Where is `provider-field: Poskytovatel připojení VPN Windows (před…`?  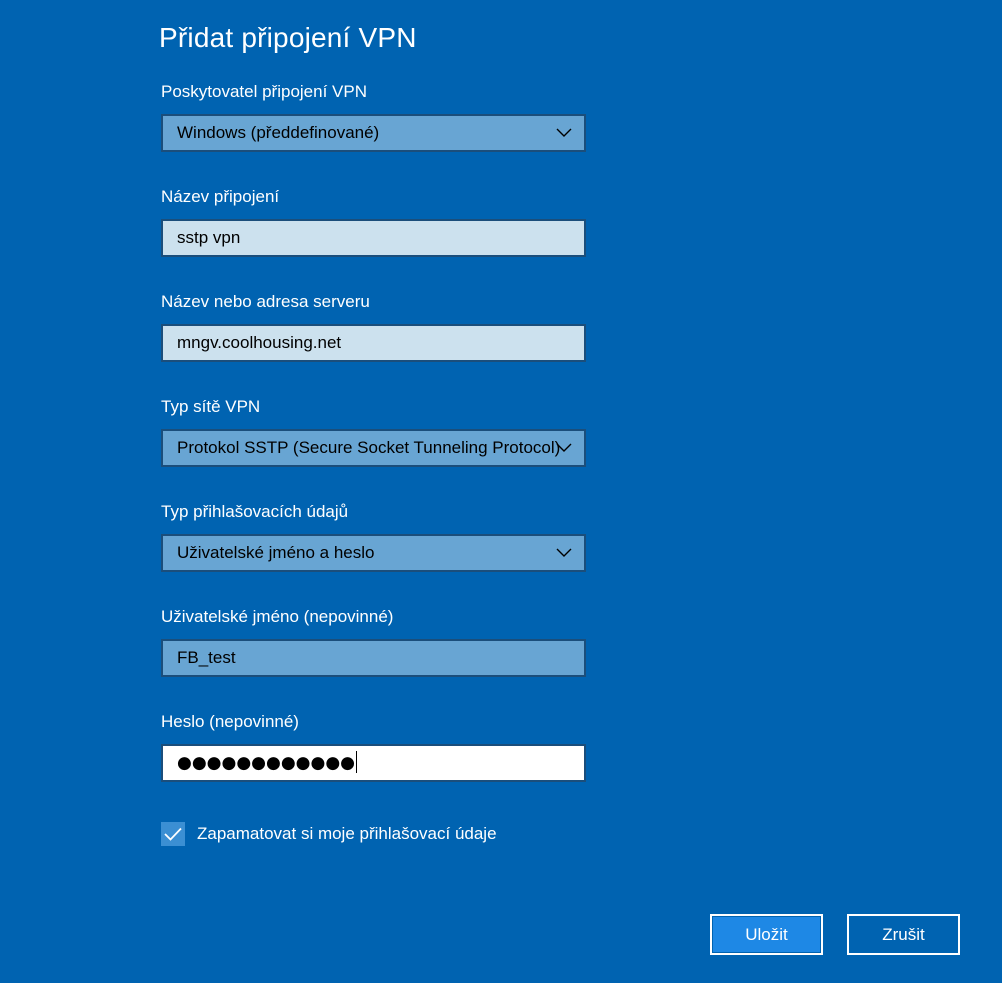 provider-field: Poskytovatel připojení VPN Windows (před… is located at coordinates (373, 116).